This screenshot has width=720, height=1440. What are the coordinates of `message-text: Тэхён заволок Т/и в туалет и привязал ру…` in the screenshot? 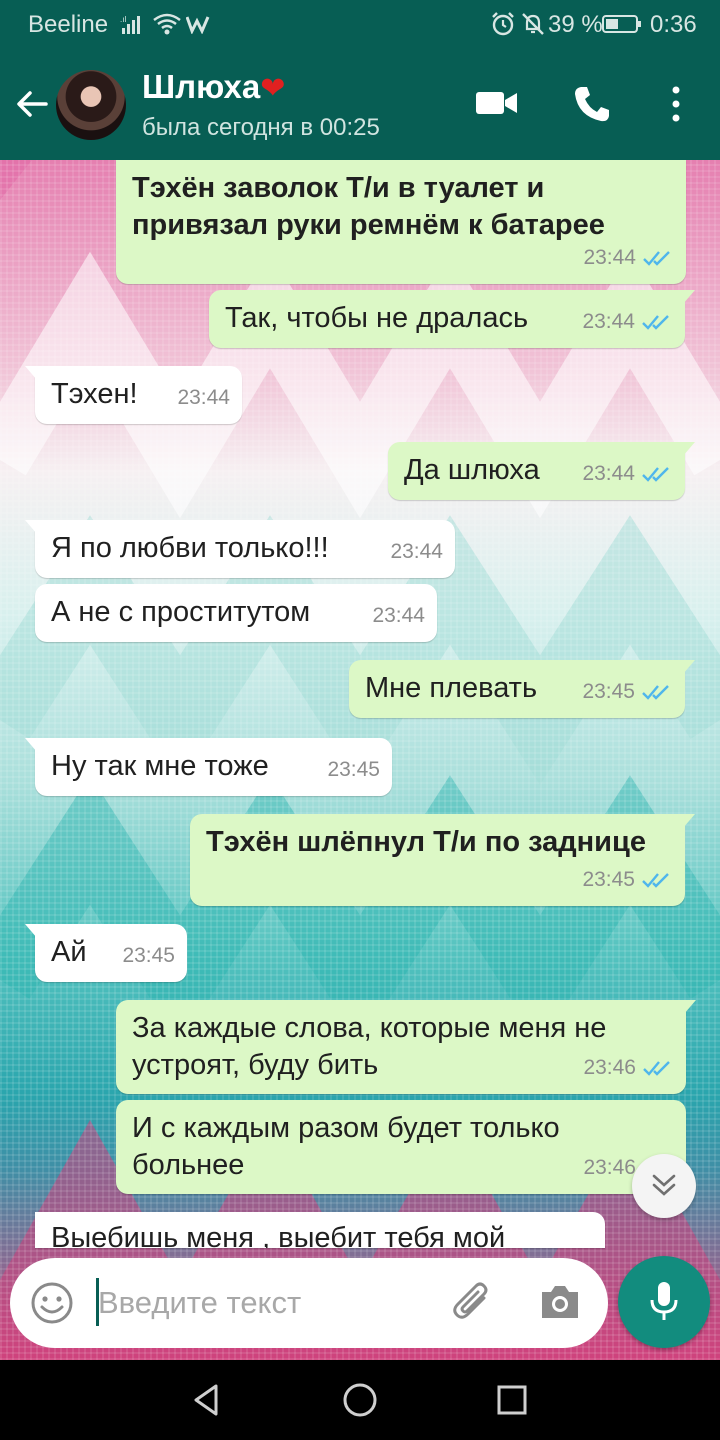 It's located at (368, 206).